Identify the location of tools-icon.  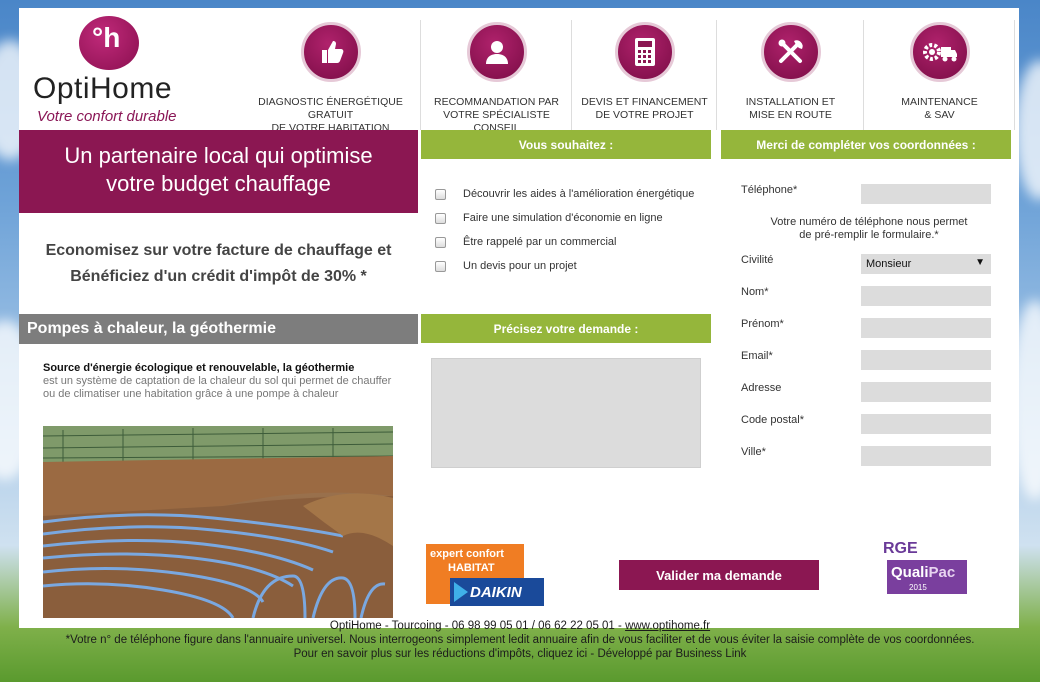
(790, 52).